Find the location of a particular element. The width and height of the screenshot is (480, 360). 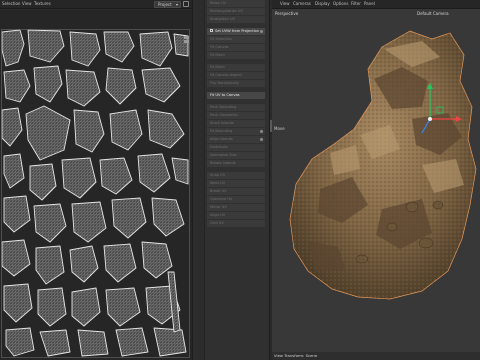

tool-button-label: Grid UV is located at coordinates (217, 223).